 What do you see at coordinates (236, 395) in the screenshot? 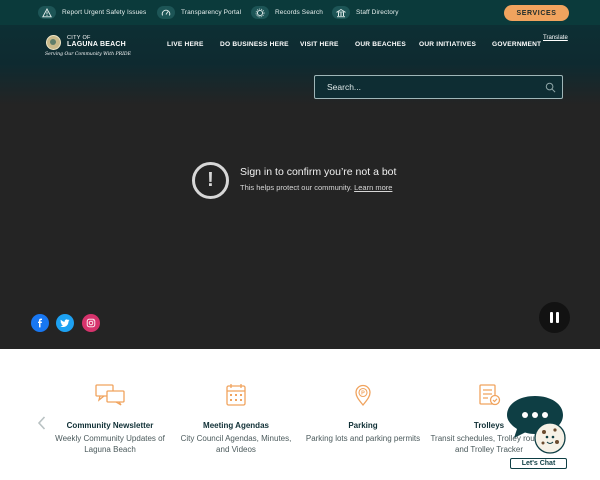
I see `calendar-icon` at bounding box center [236, 395].